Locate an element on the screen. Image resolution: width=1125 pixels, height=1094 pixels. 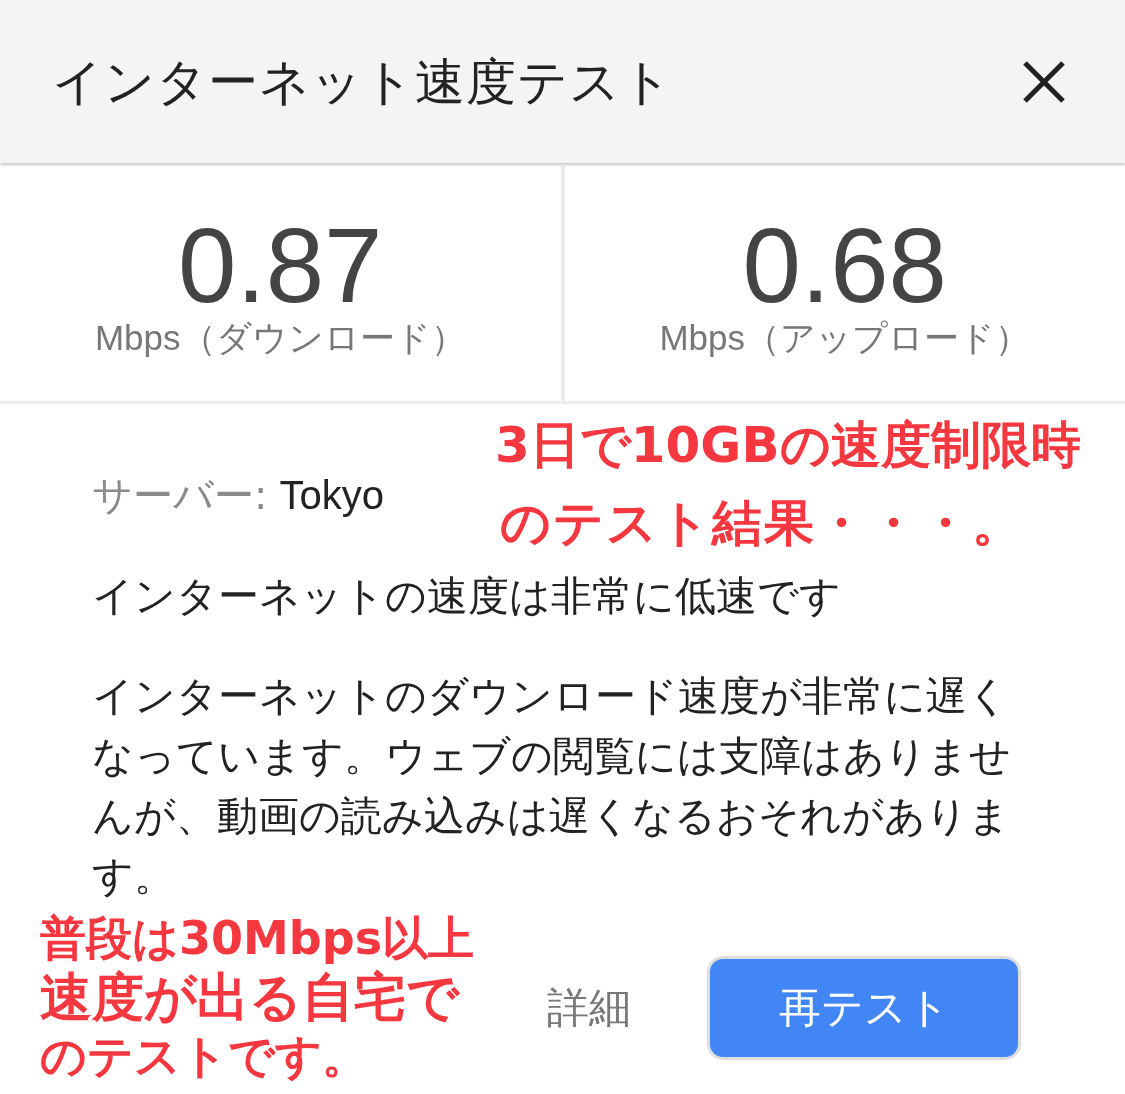
handwritten-note: のテストです。 is located at coordinates (204, 1056).